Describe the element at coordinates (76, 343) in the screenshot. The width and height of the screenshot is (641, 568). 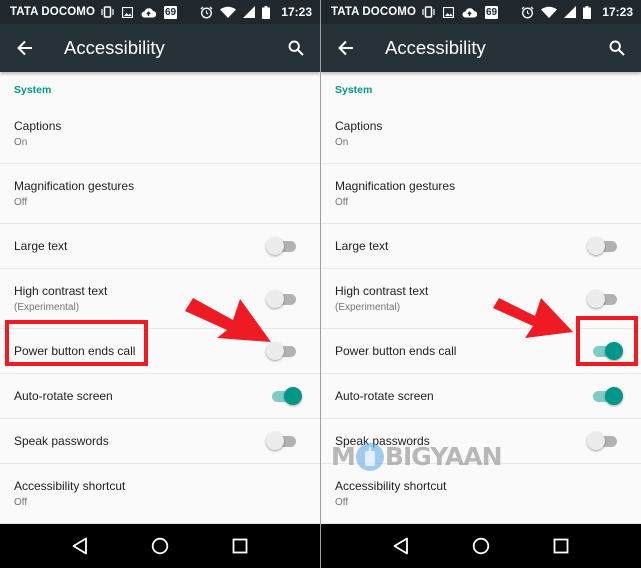
I see `highlight-box-label` at that location.